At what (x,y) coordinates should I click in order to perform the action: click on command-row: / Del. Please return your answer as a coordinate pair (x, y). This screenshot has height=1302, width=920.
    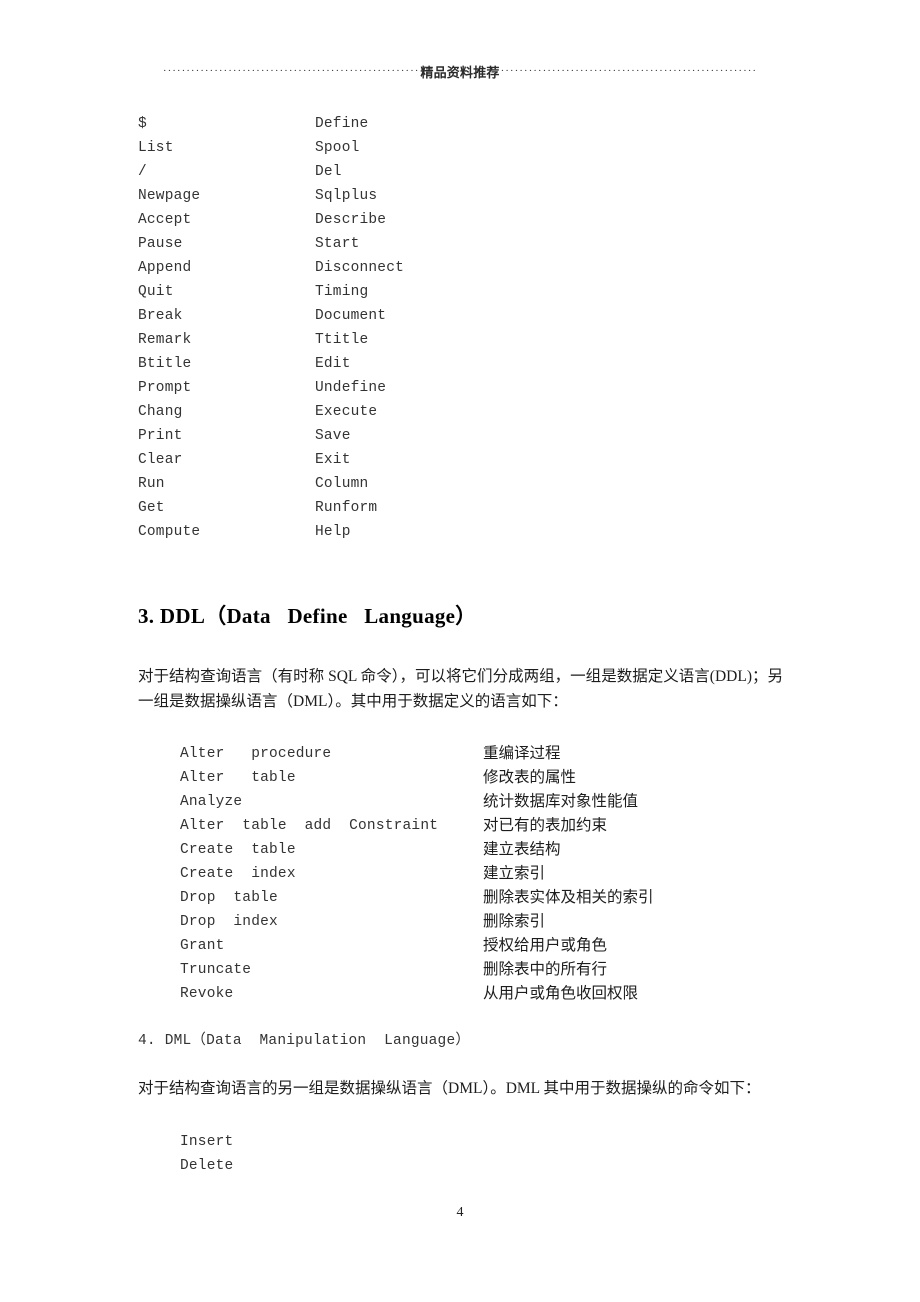
    Looking at the image, I should click on (438, 172).